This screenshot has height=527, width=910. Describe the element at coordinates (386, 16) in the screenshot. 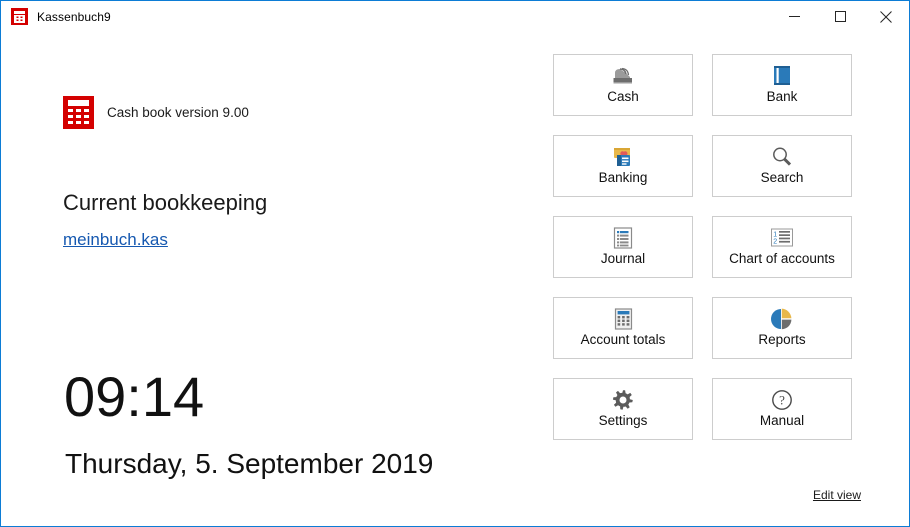

I see `title-bar-left: Kassenbuch9` at that location.